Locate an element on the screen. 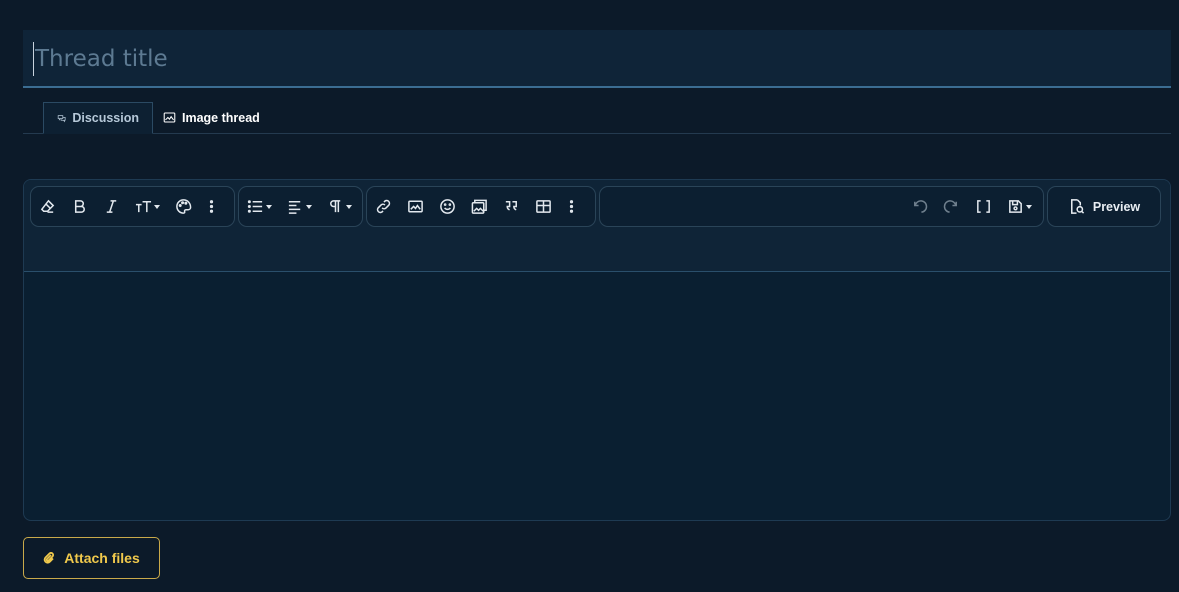 The height and width of the screenshot is (592, 1179). more-text-options-button is located at coordinates (211, 207).